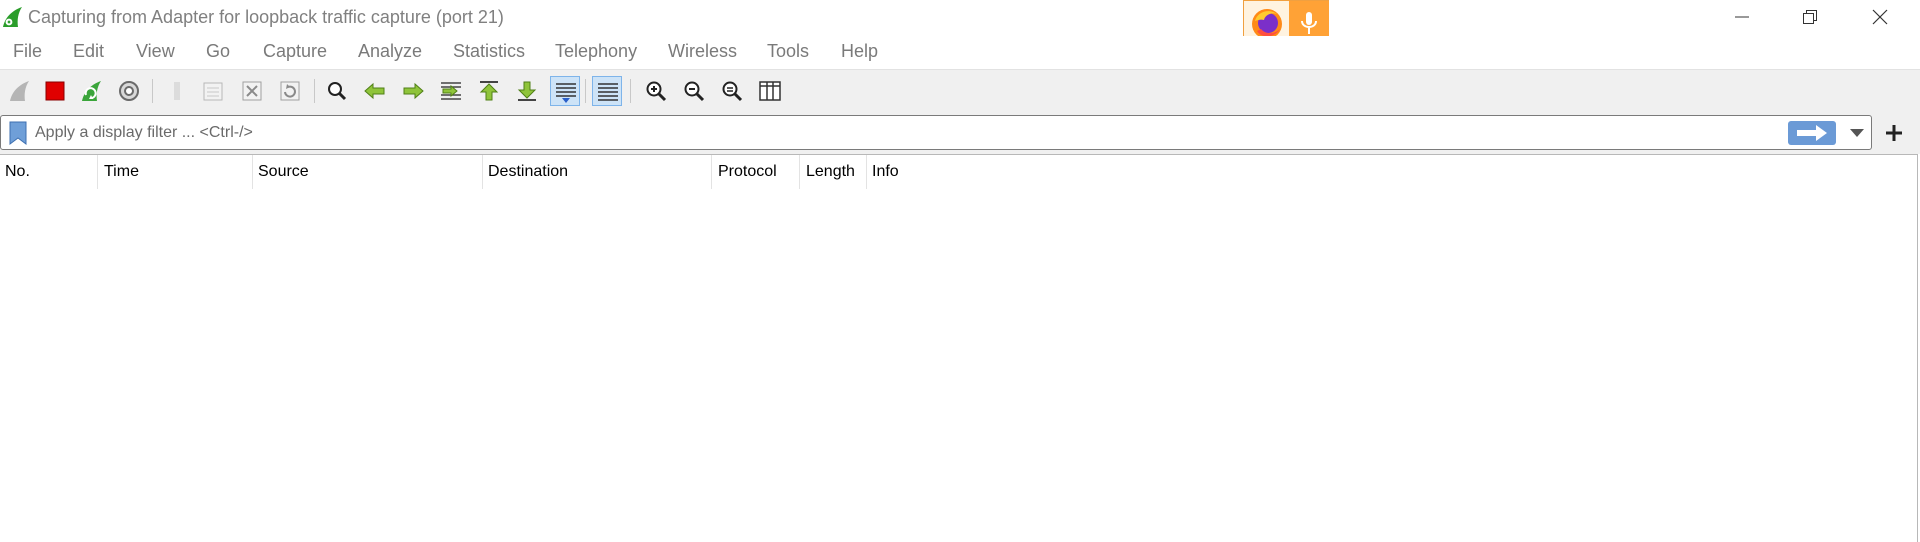 This screenshot has height=542, width=1920. I want to click on go-forward-button, so click(413, 91).